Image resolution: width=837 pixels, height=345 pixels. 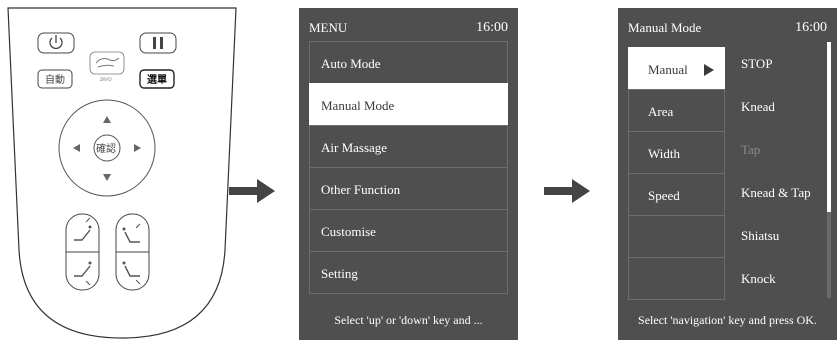 I want to click on screen-title: Manual Mode, so click(x=665, y=27).